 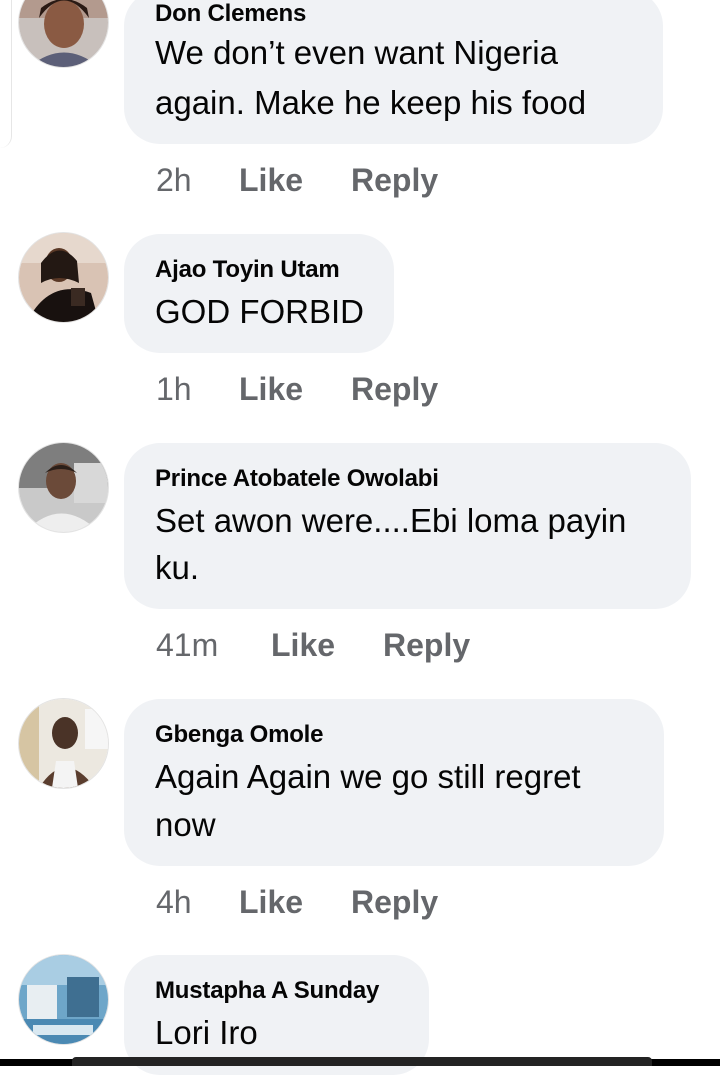 What do you see at coordinates (362, 1061) in the screenshot?
I see `home-indicator` at bounding box center [362, 1061].